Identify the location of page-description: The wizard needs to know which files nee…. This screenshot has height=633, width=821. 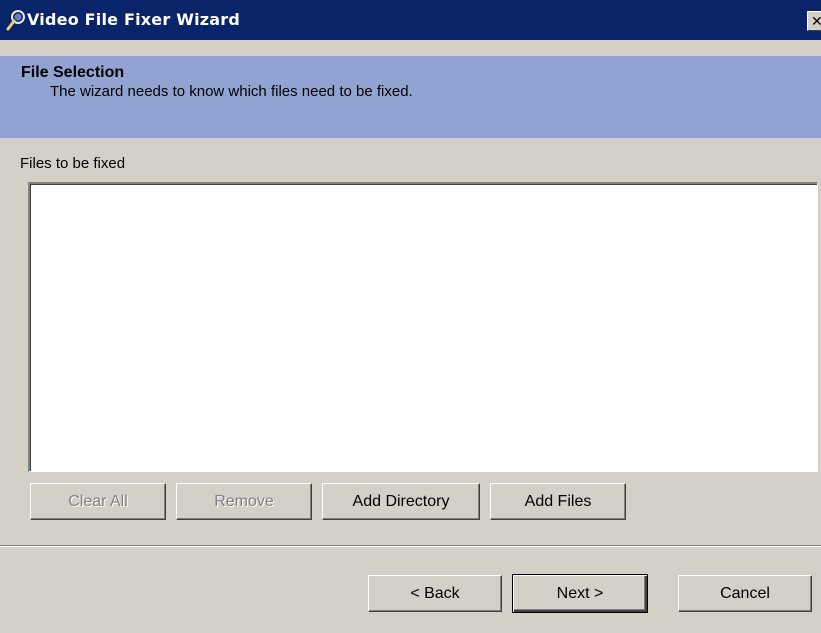
(231, 91).